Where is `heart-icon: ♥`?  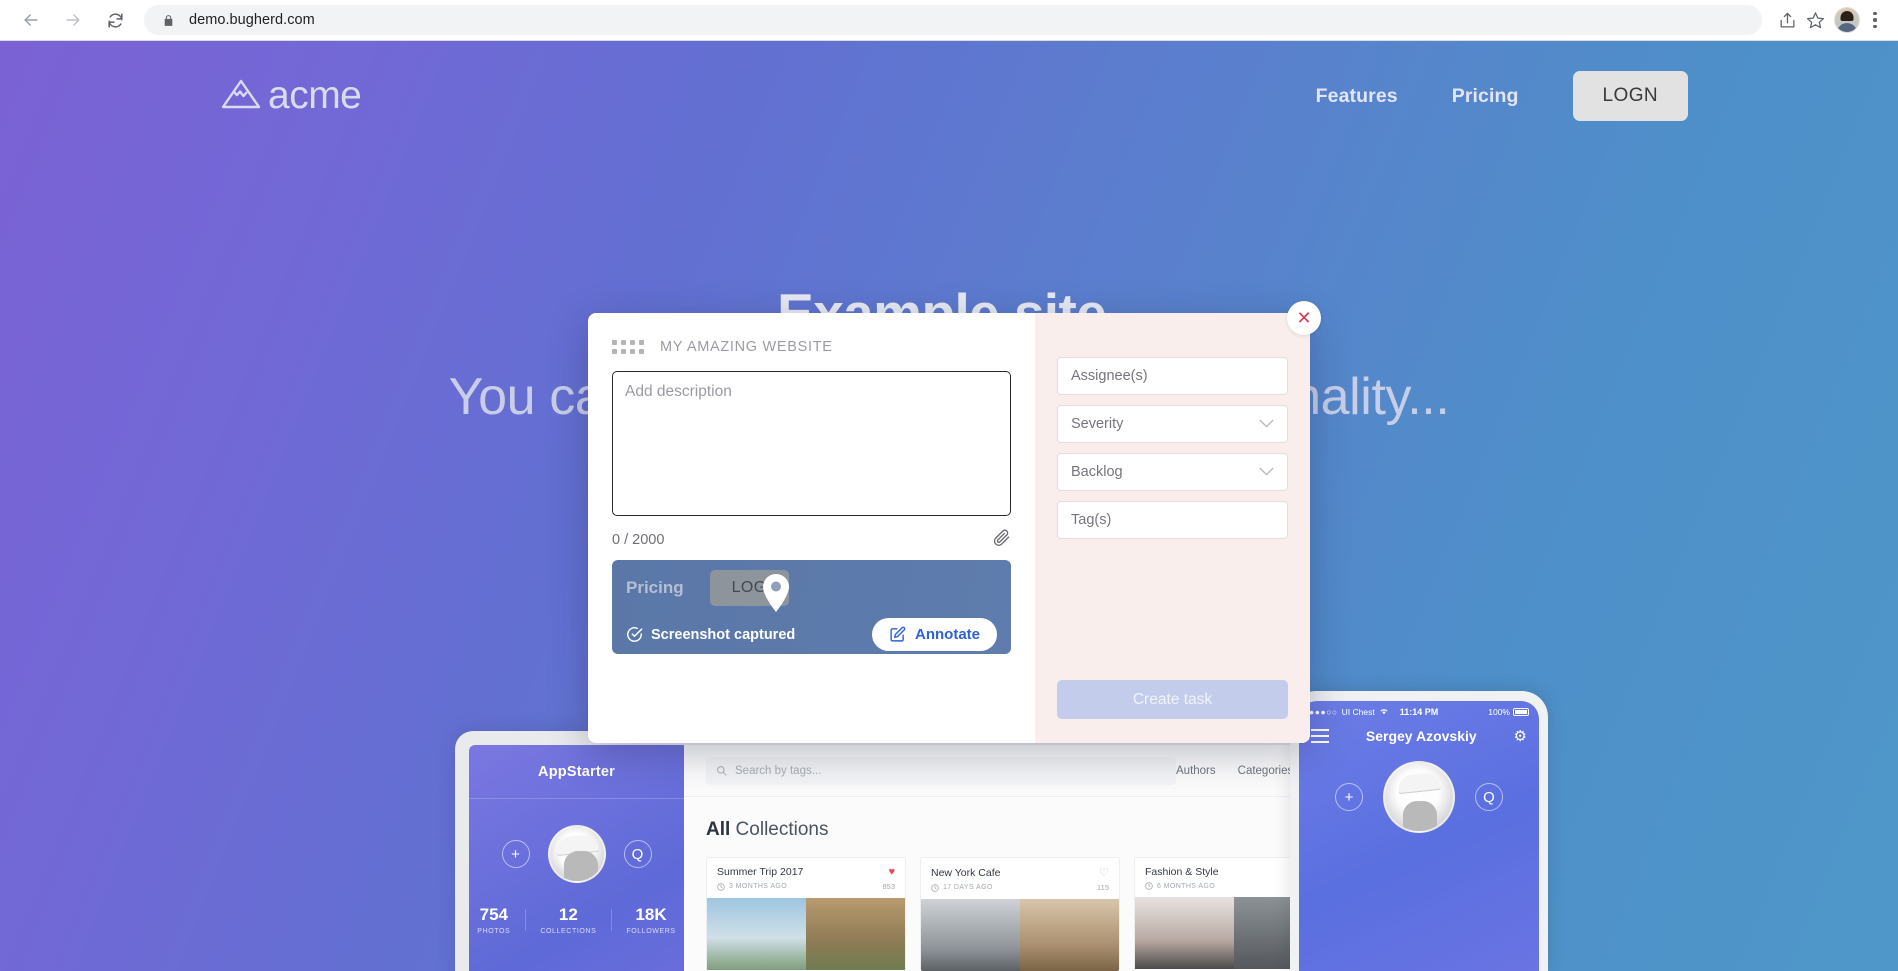 heart-icon: ♥ is located at coordinates (891, 872).